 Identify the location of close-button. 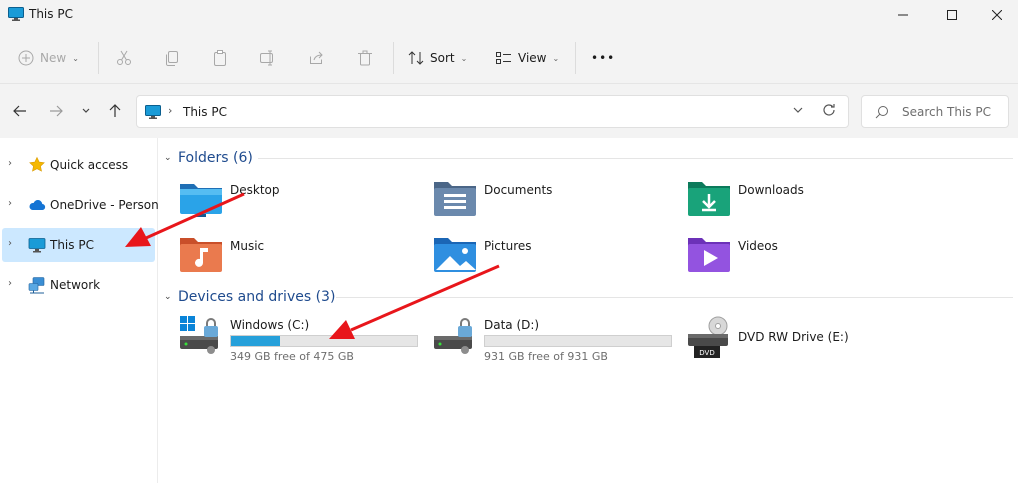
(996, 15).